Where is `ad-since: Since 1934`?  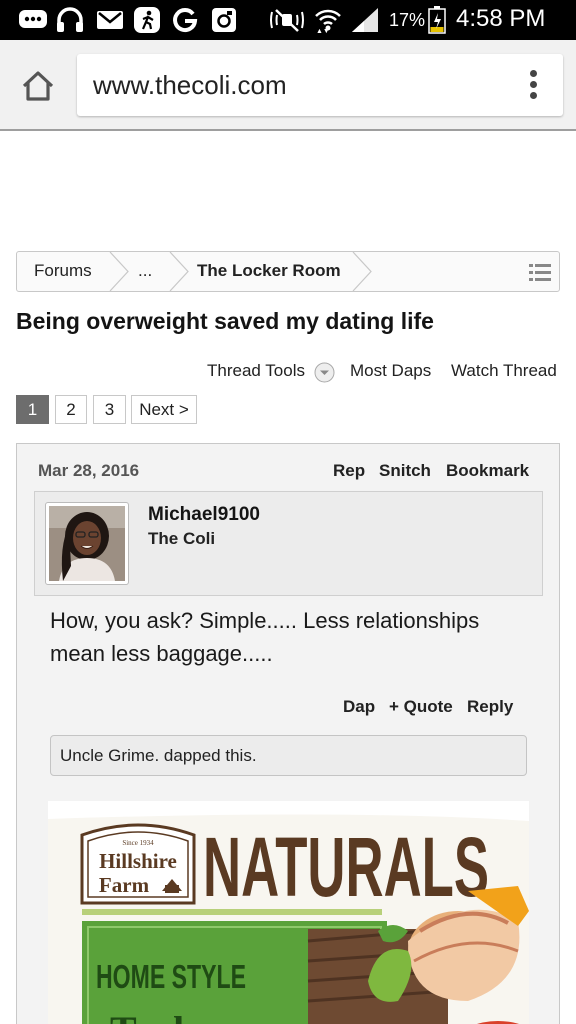
ad-since: Since 1934 is located at coordinates (138, 843).